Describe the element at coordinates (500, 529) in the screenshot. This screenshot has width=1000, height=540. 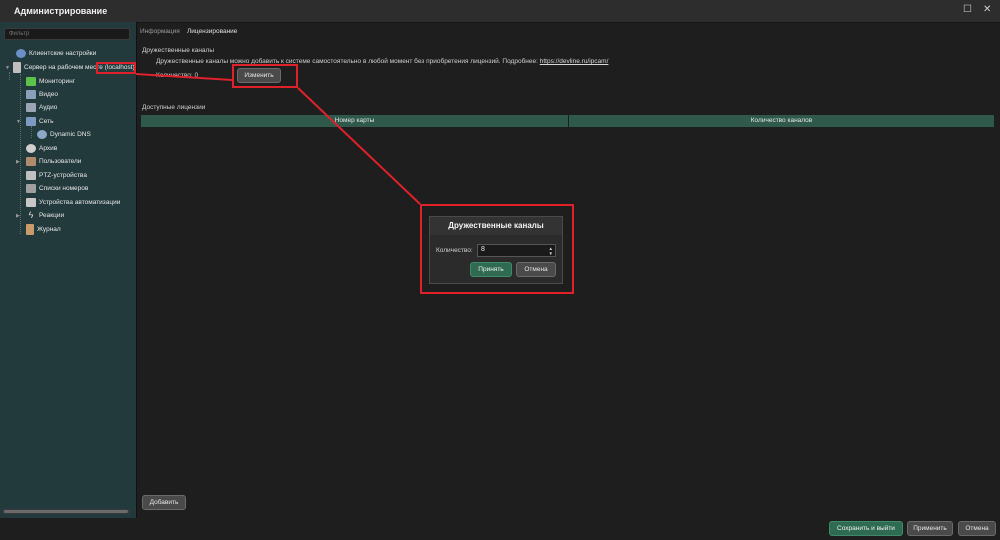
I see `footer-bar: Сохранить и выйти Применить Отмена` at that location.